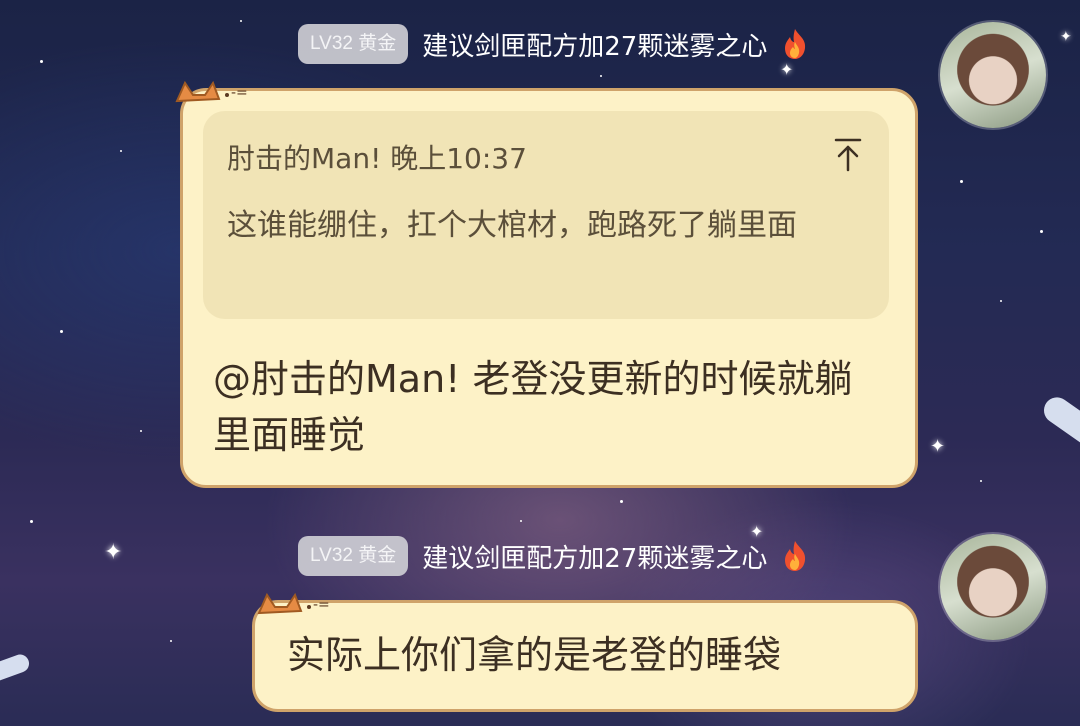  What do you see at coordinates (377, 158) in the screenshot?
I see `quote-author-time: 肘击的Man! 晚上10:37` at bounding box center [377, 158].